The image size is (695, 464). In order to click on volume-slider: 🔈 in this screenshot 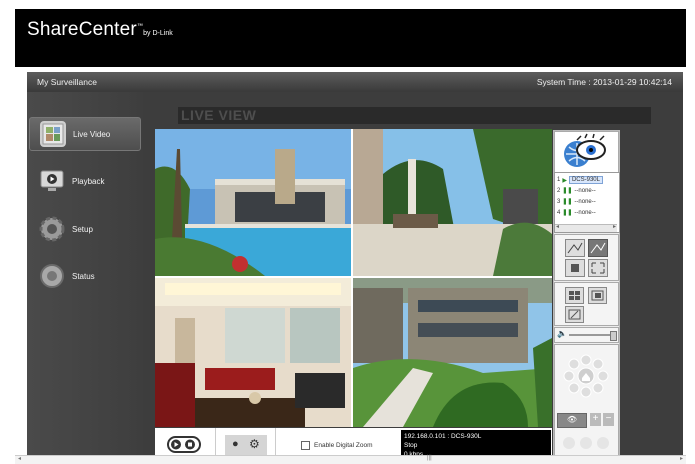, I will do `click(586, 335)`.